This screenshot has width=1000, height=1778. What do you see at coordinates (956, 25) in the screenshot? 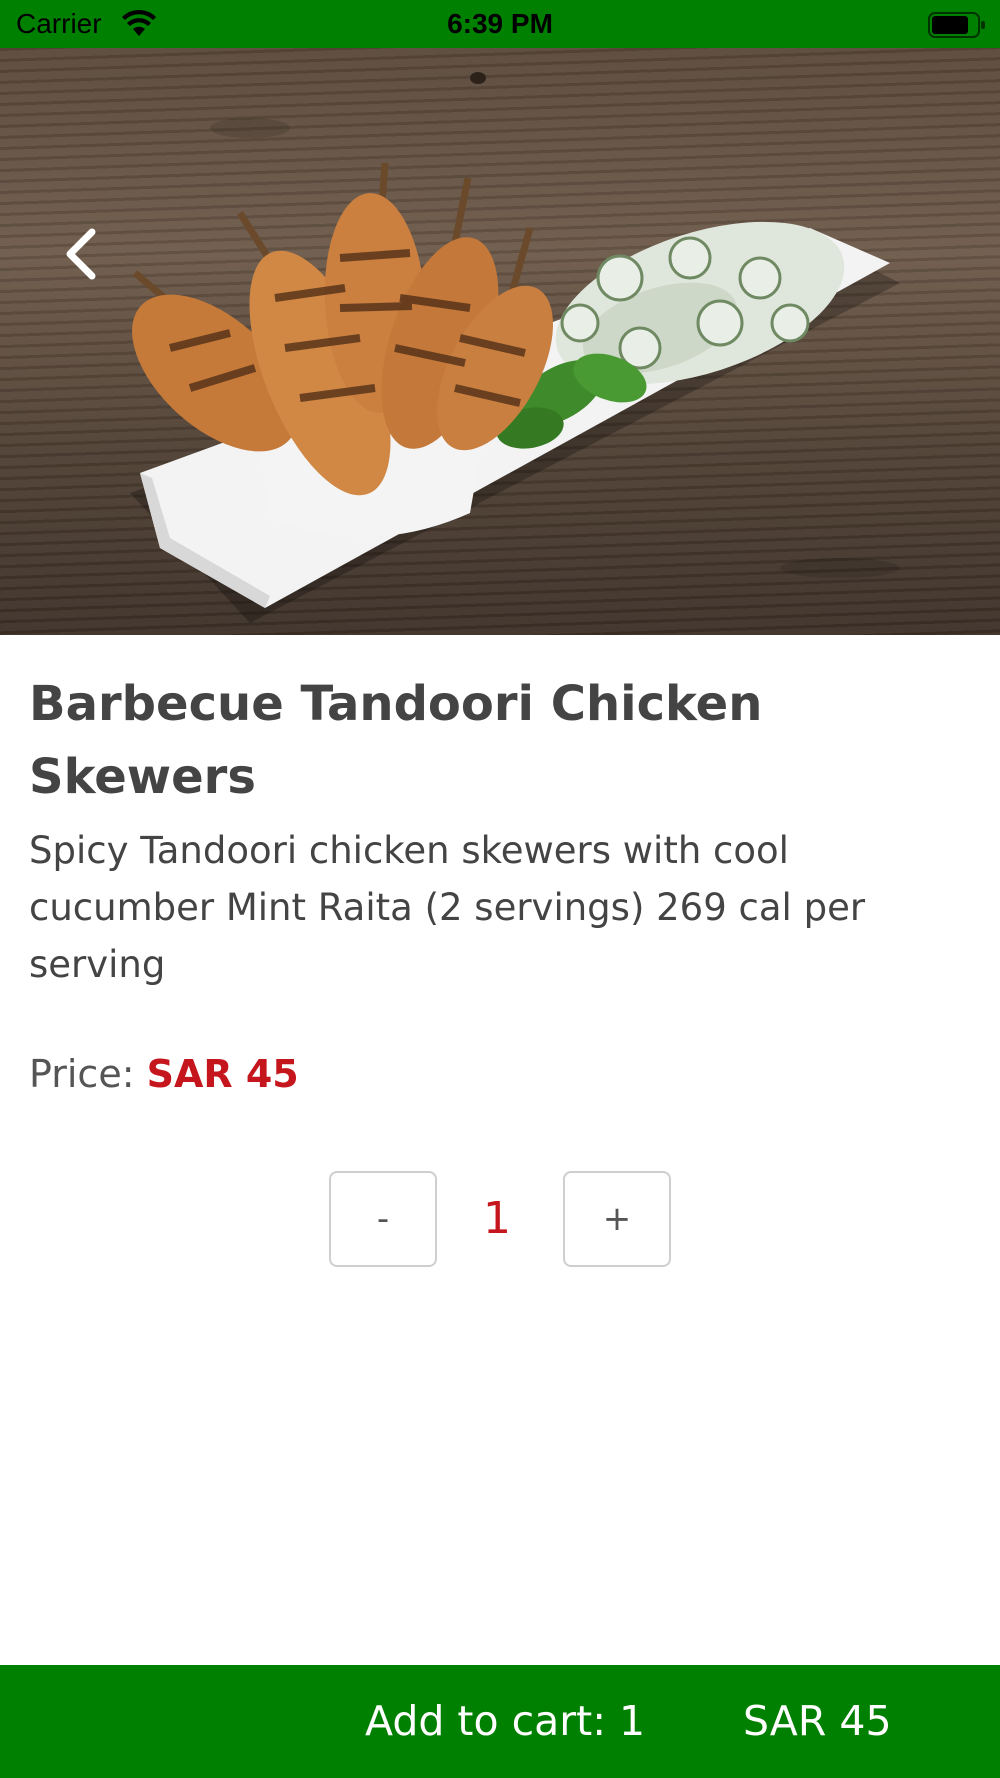
I see `battery-icon` at bounding box center [956, 25].